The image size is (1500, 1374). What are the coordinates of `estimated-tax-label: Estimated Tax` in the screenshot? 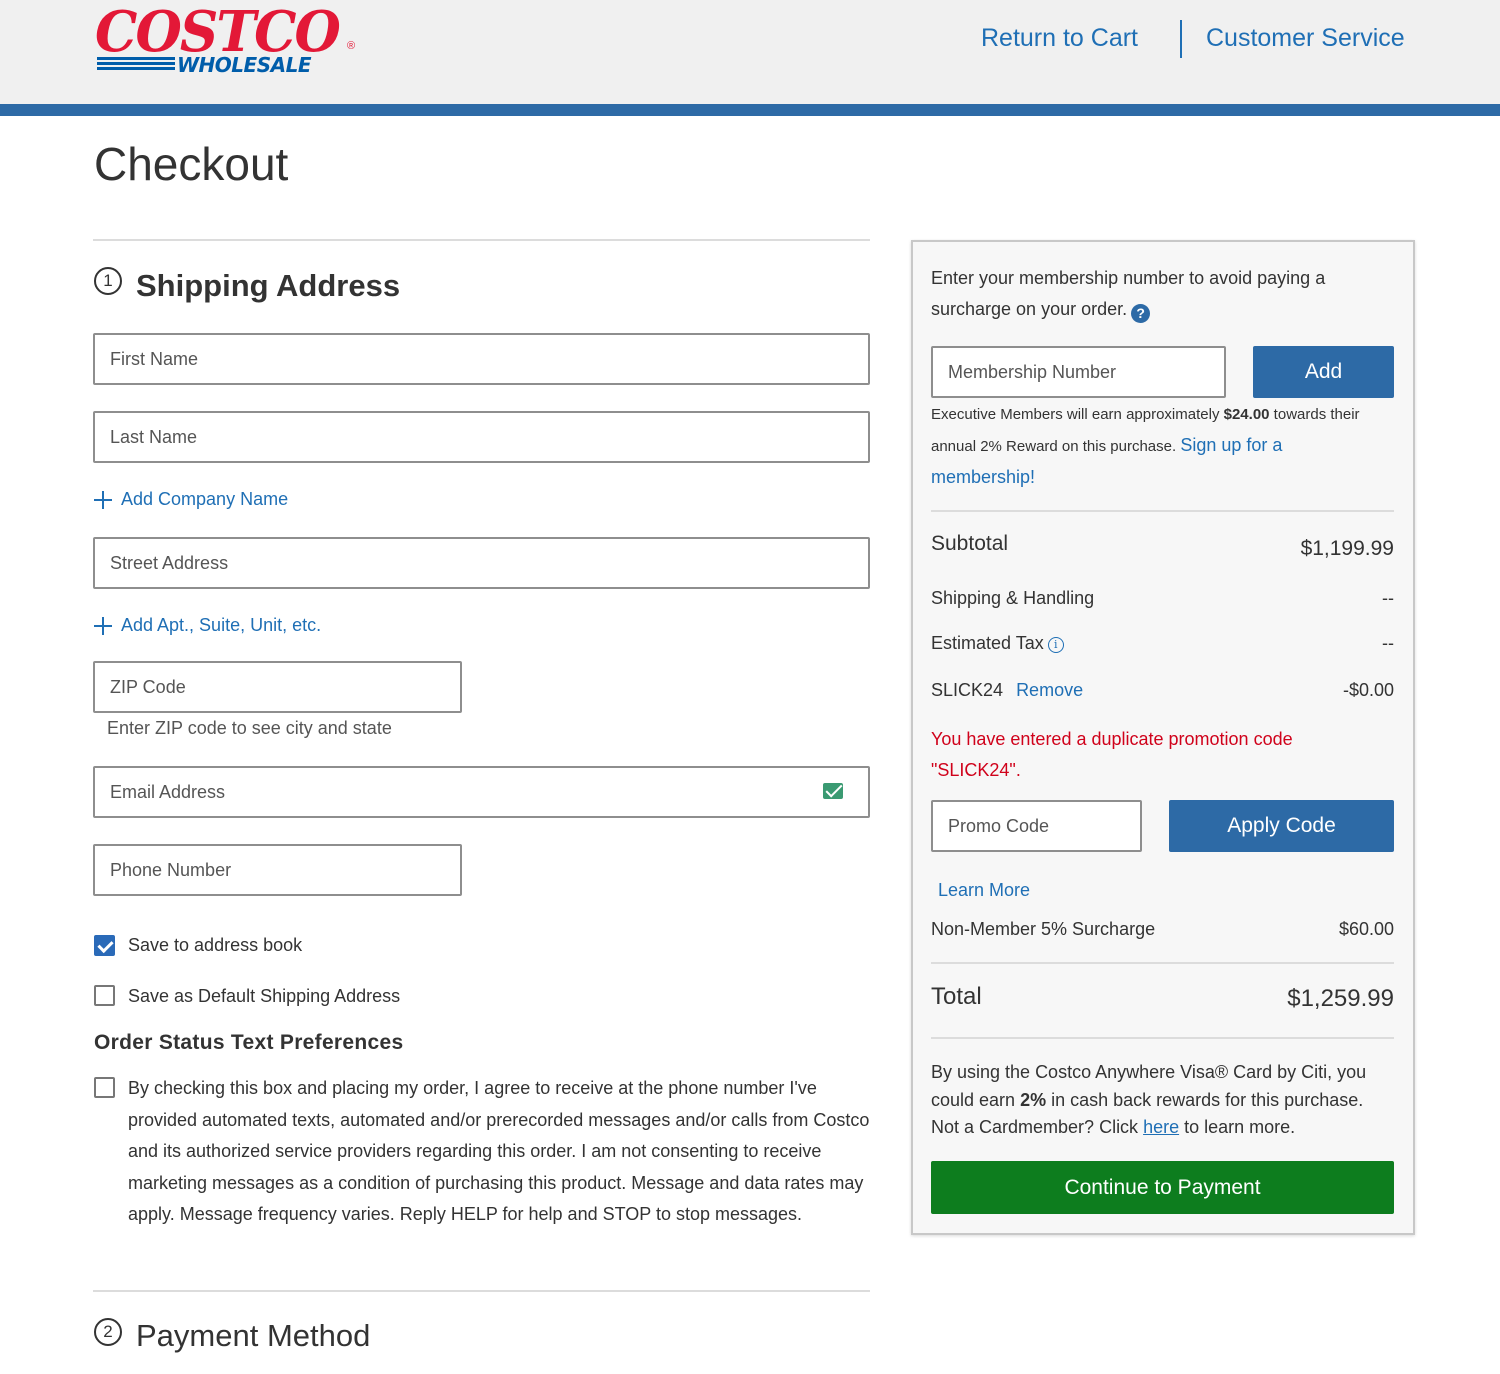 It's located at (987, 643).